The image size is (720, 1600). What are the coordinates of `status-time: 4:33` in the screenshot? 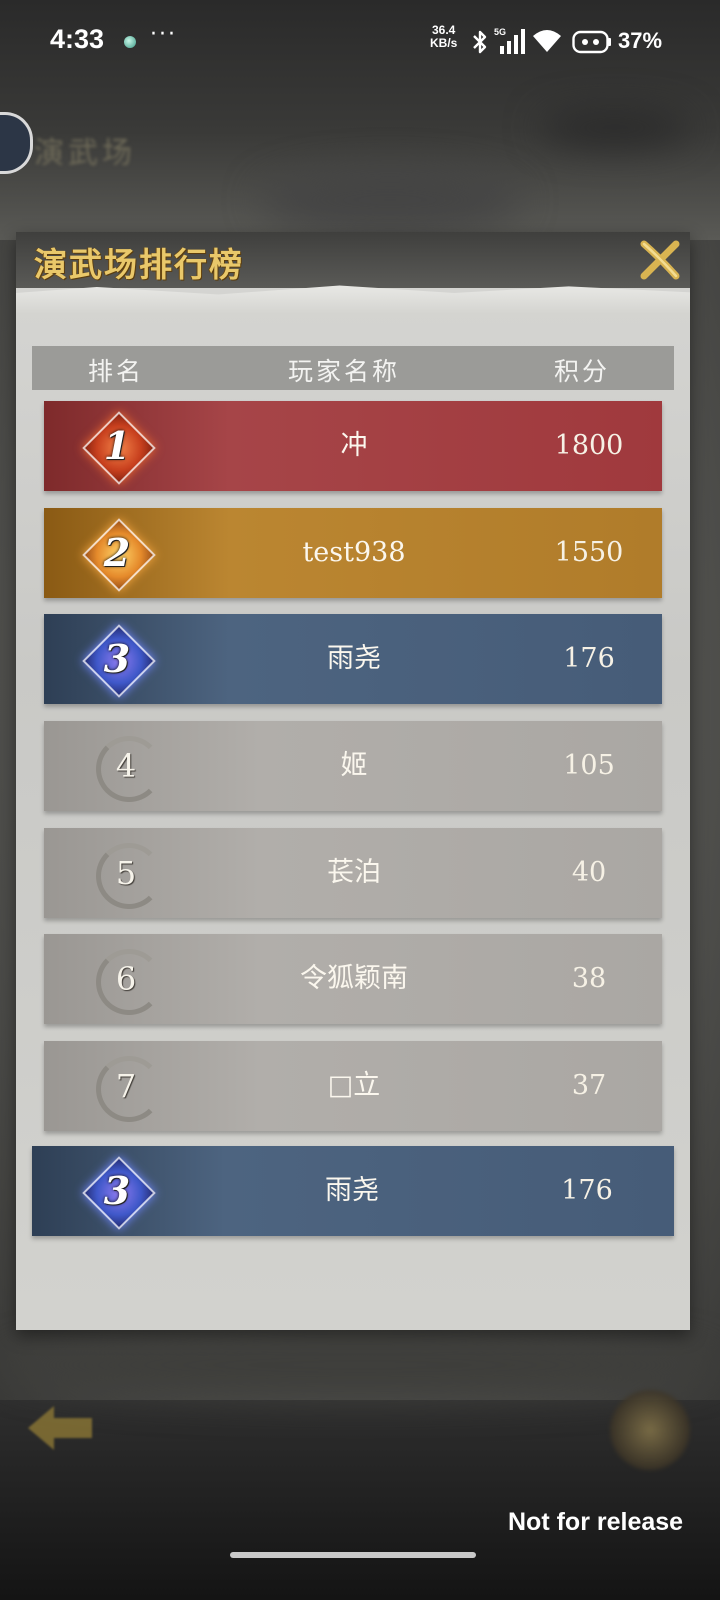 It's located at (77, 39).